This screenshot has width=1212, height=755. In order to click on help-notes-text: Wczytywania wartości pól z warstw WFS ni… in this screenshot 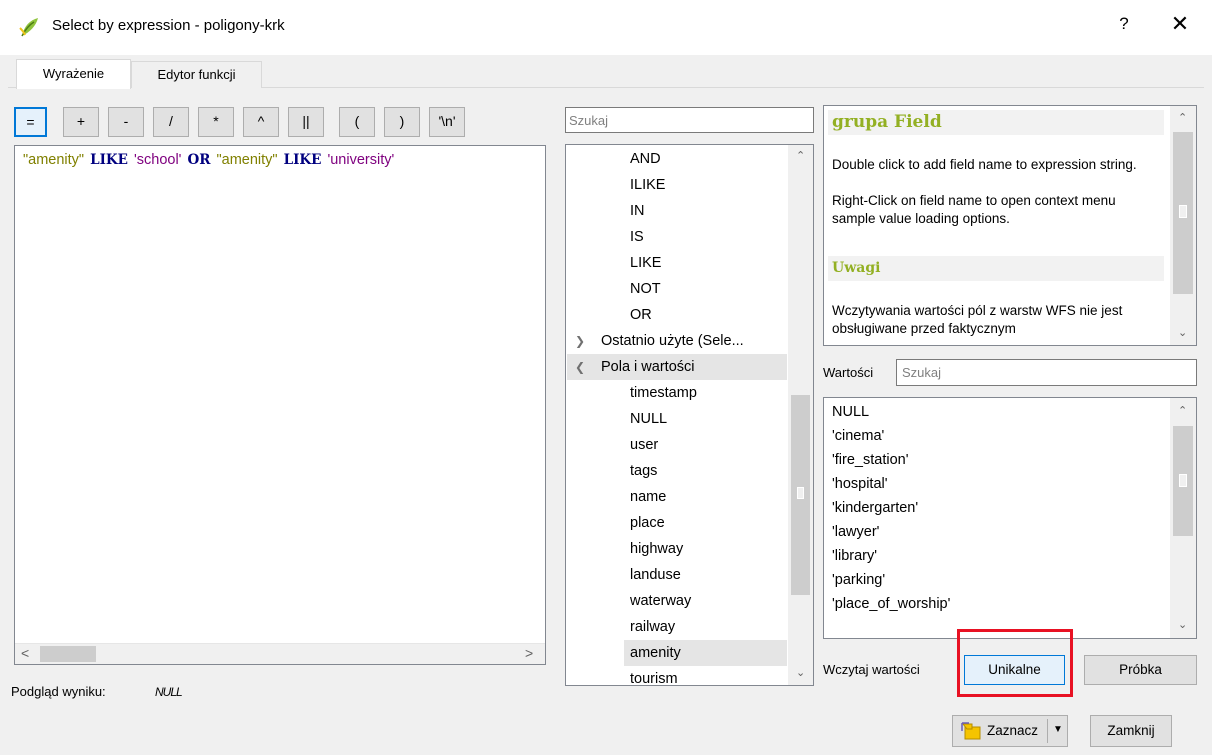, I will do `click(977, 319)`.